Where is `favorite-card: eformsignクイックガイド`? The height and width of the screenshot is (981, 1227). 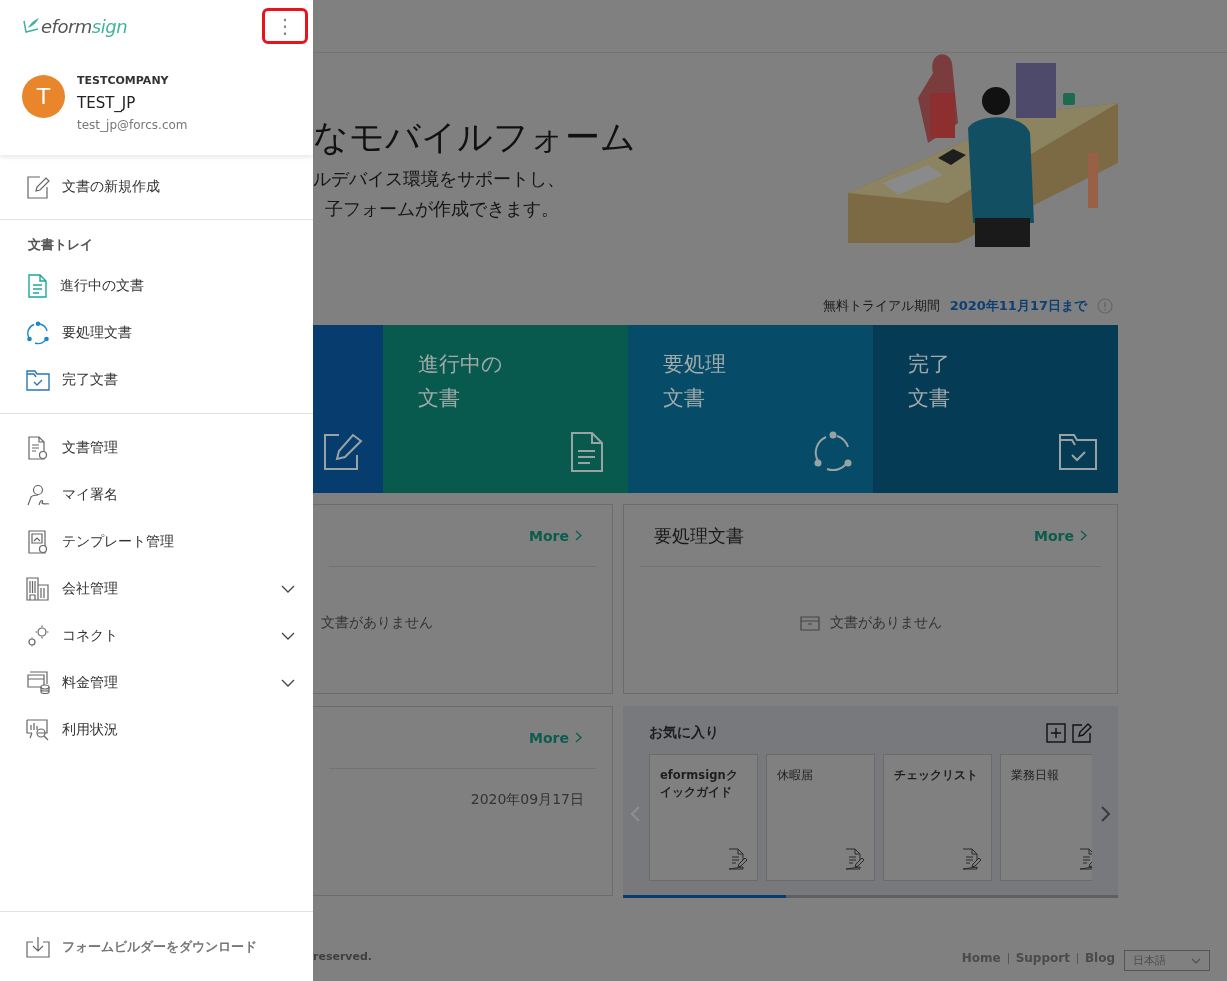
favorite-card: eformsignクイックガイド is located at coordinates (703, 817).